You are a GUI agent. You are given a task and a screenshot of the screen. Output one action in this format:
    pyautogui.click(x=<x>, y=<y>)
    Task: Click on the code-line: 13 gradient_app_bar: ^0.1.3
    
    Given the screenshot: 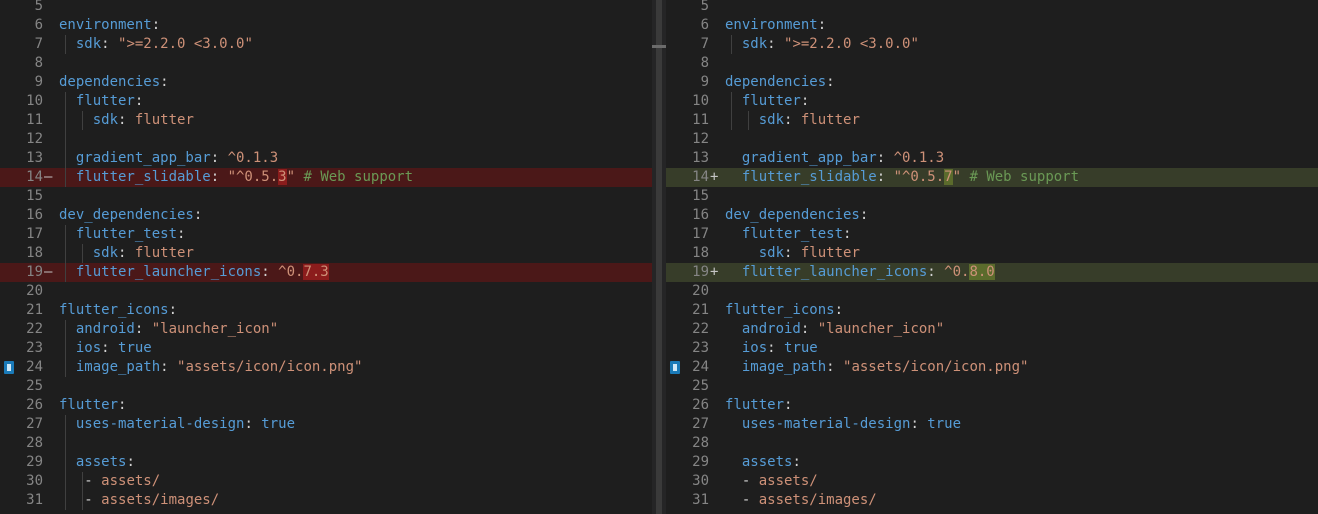 What is the action you would take?
    pyautogui.click(x=992, y=158)
    